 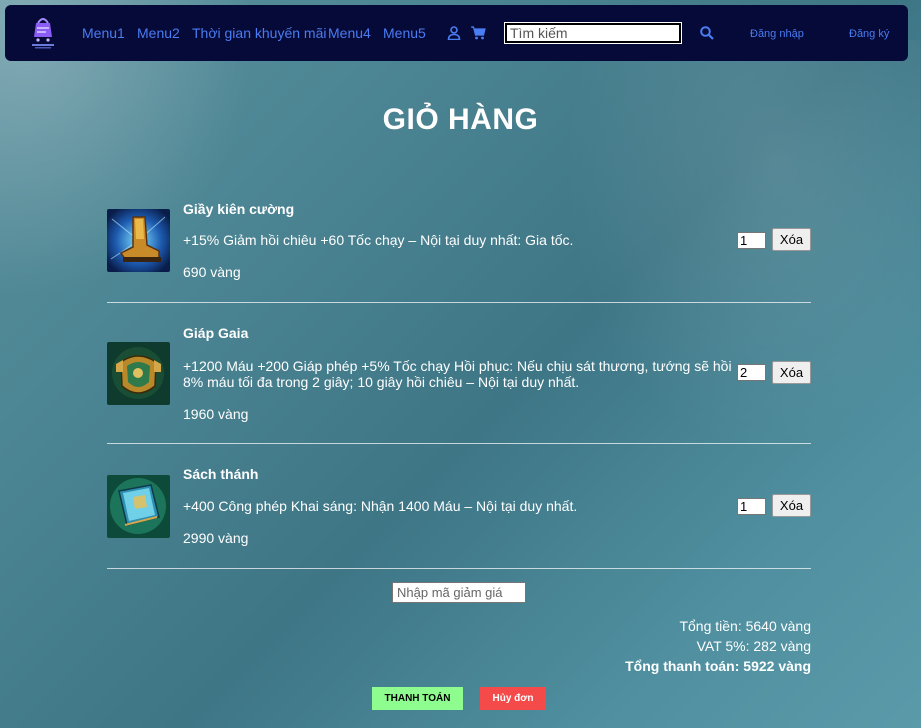 What do you see at coordinates (479, 34) in the screenshot?
I see `cart-icon` at bounding box center [479, 34].